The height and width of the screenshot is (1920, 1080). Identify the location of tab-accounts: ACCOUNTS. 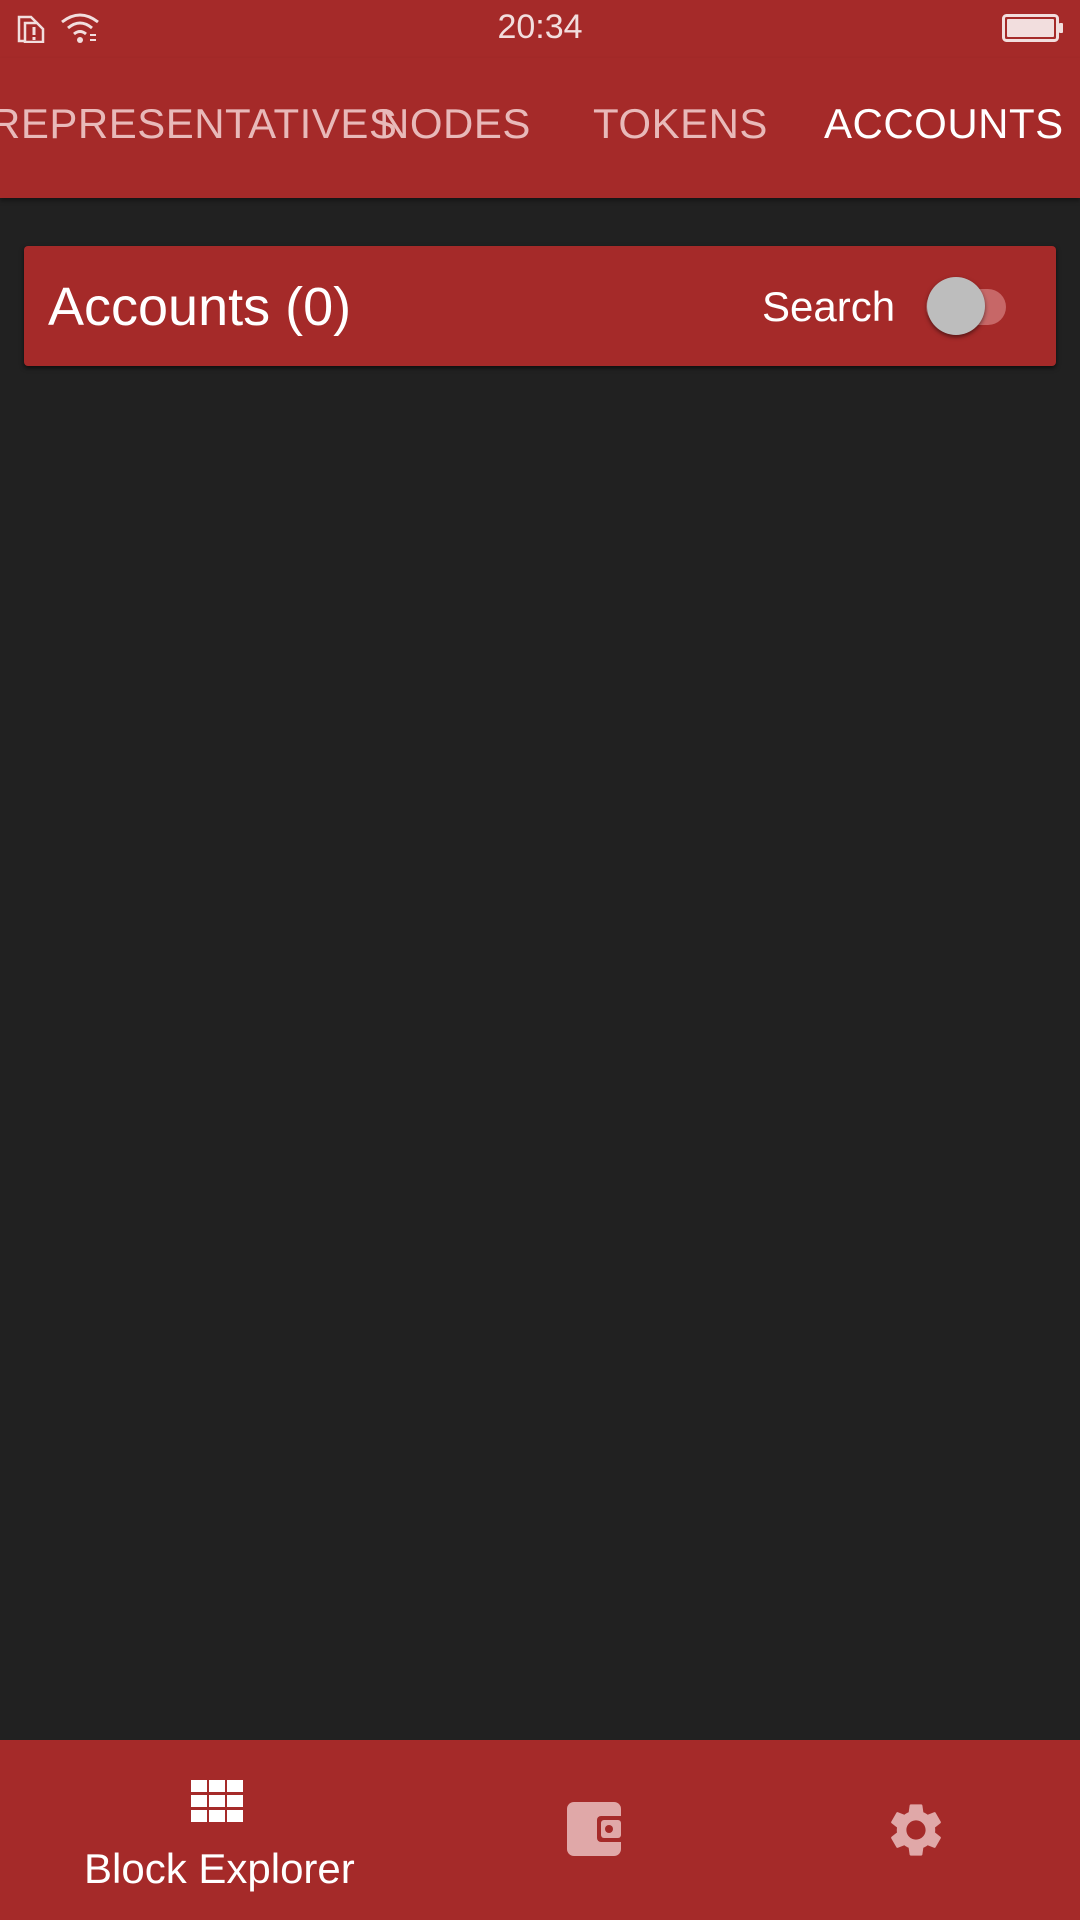
(944, 124).